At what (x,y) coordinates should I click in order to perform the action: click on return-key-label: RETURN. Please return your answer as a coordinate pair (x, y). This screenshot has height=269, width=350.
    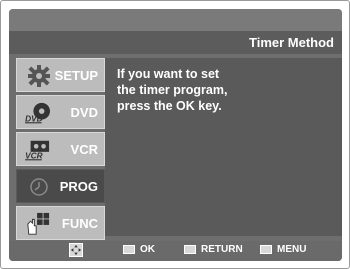
    Looking at the image, I should click on (222, 249).